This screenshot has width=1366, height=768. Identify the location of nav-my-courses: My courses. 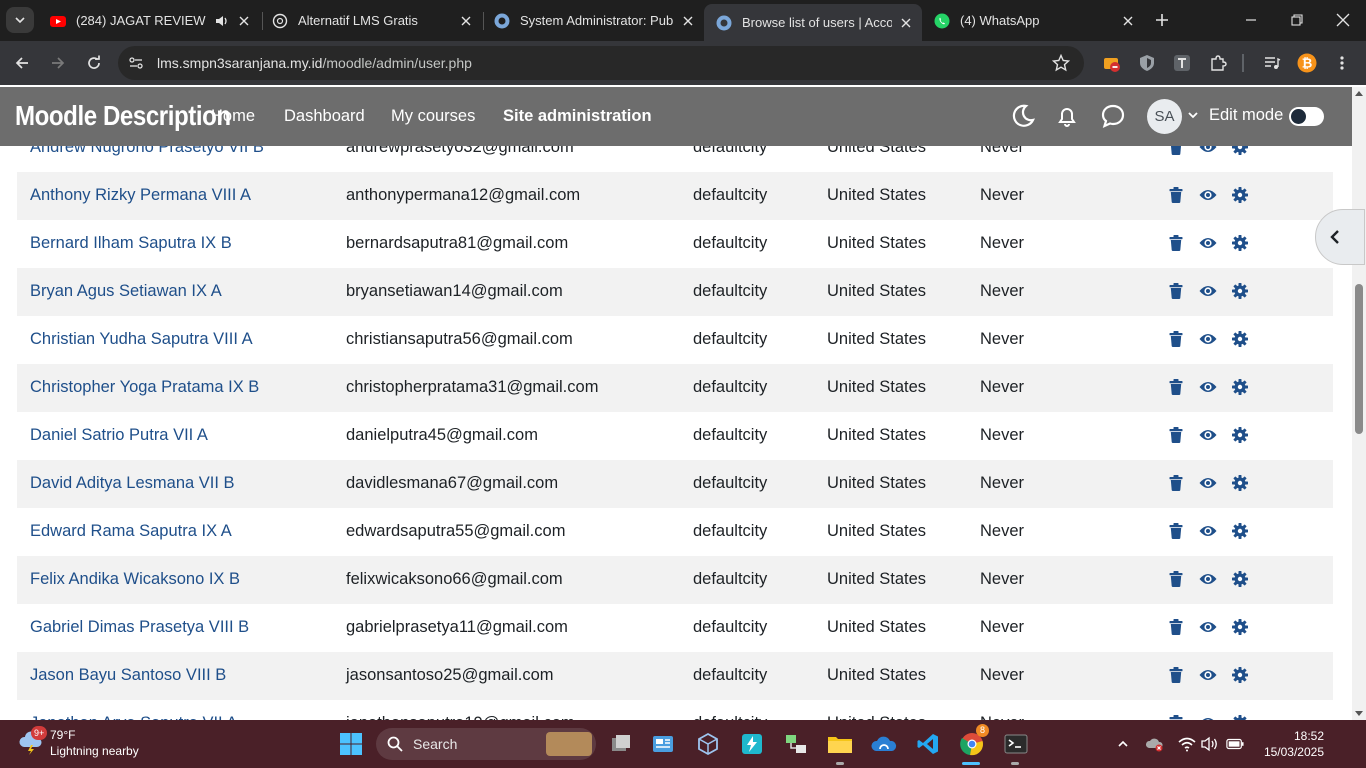
(433, 116).